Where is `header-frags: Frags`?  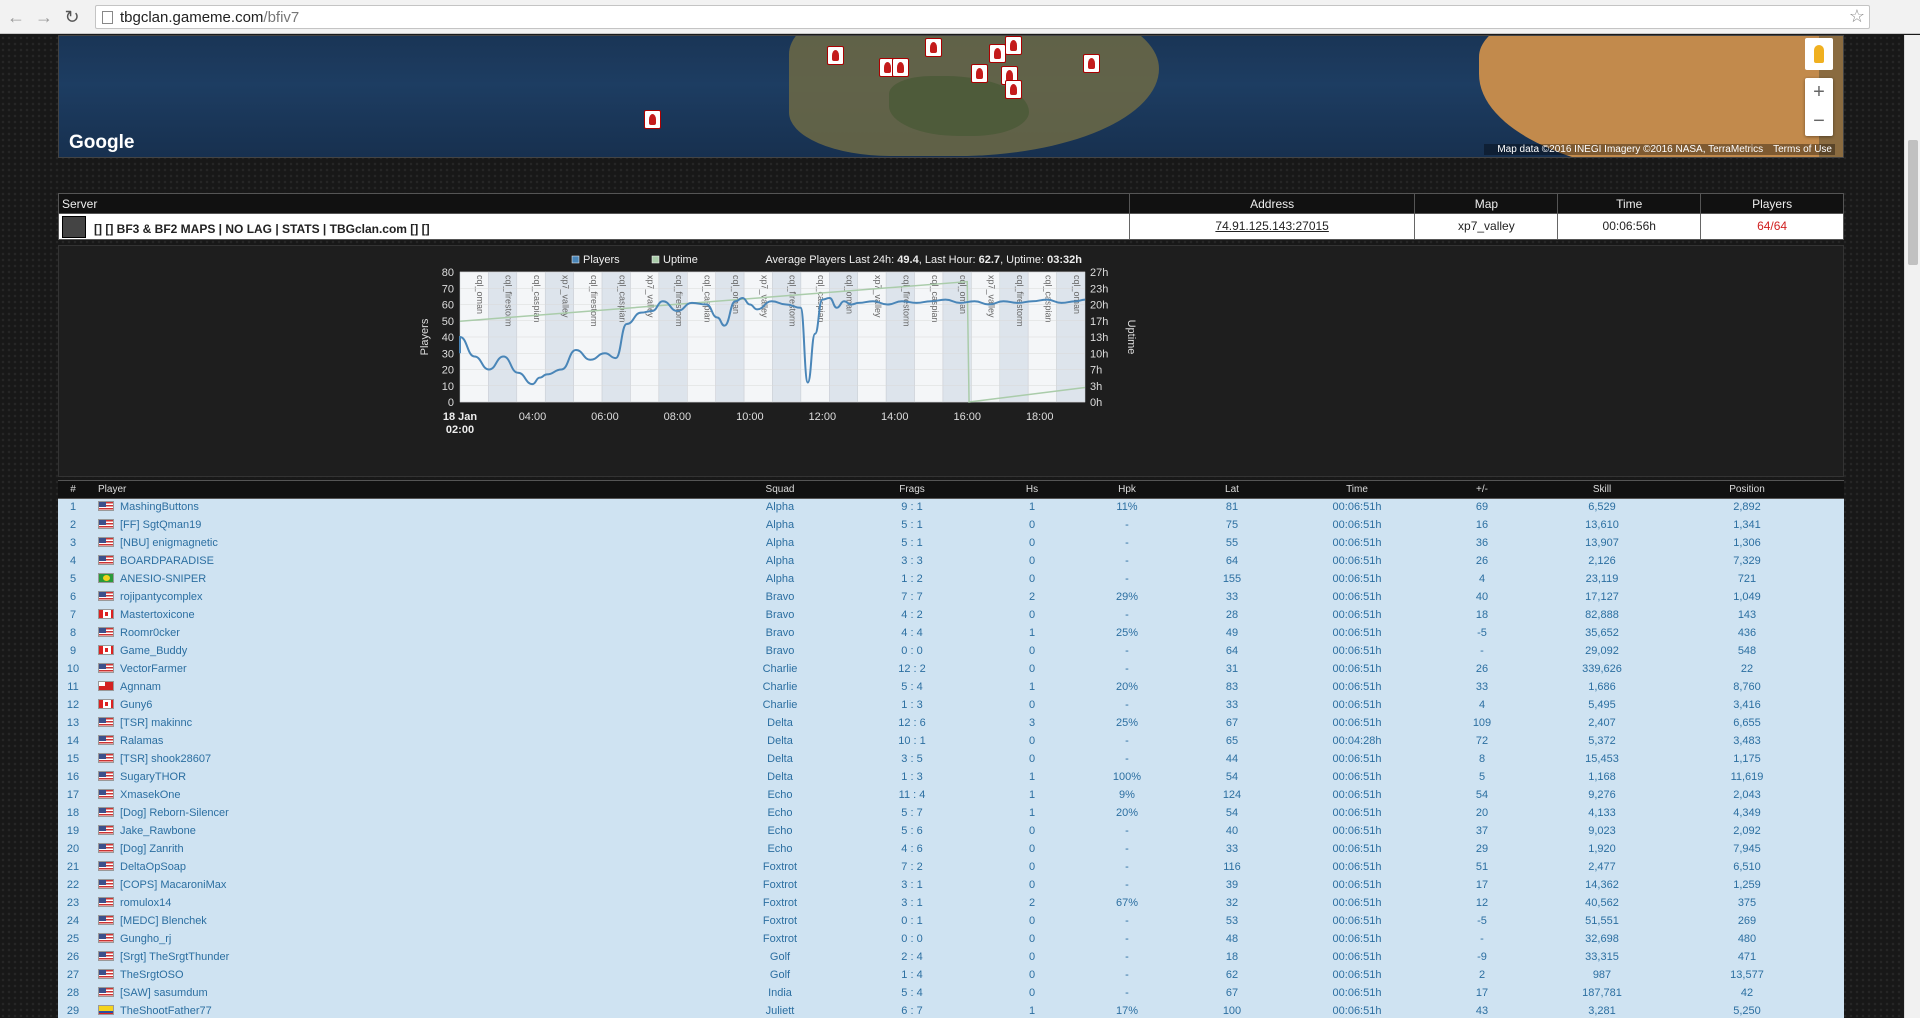 header-frags: Frags is located at coordinates (912, 489).